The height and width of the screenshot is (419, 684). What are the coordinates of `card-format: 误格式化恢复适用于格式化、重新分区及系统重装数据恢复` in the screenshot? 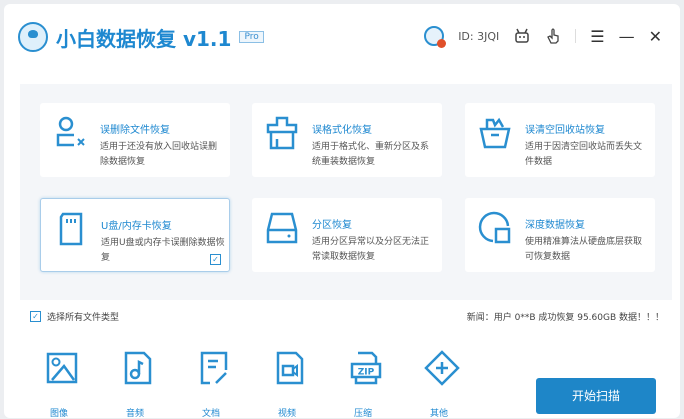 It's located at (347, 140).